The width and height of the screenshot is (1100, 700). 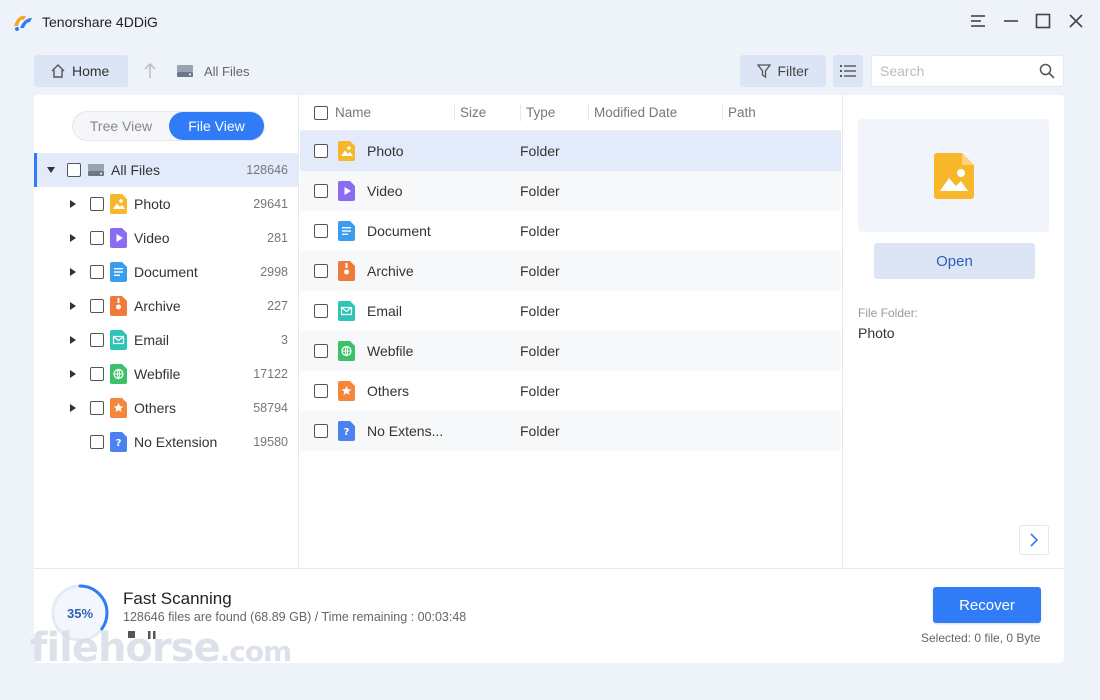 I want to click on breadcrumb: All Files, so click(x=227, y=71).